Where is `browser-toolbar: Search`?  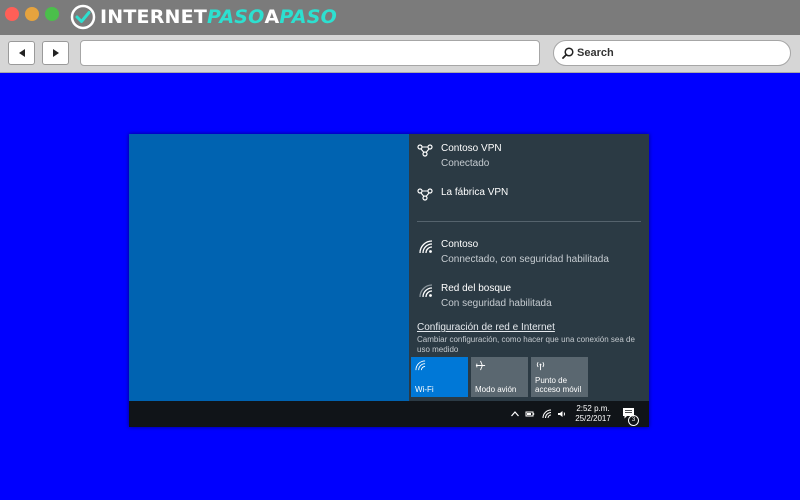 browser-toolbar: Search is located at coordinates (400, 54).